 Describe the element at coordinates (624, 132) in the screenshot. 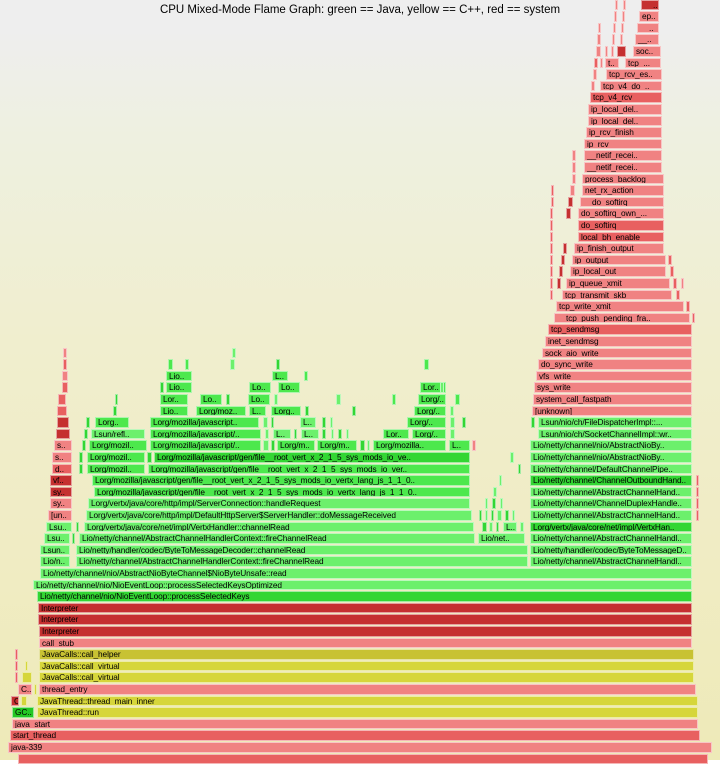

I see `flame-frame: ip_rcv_finish` at that location.